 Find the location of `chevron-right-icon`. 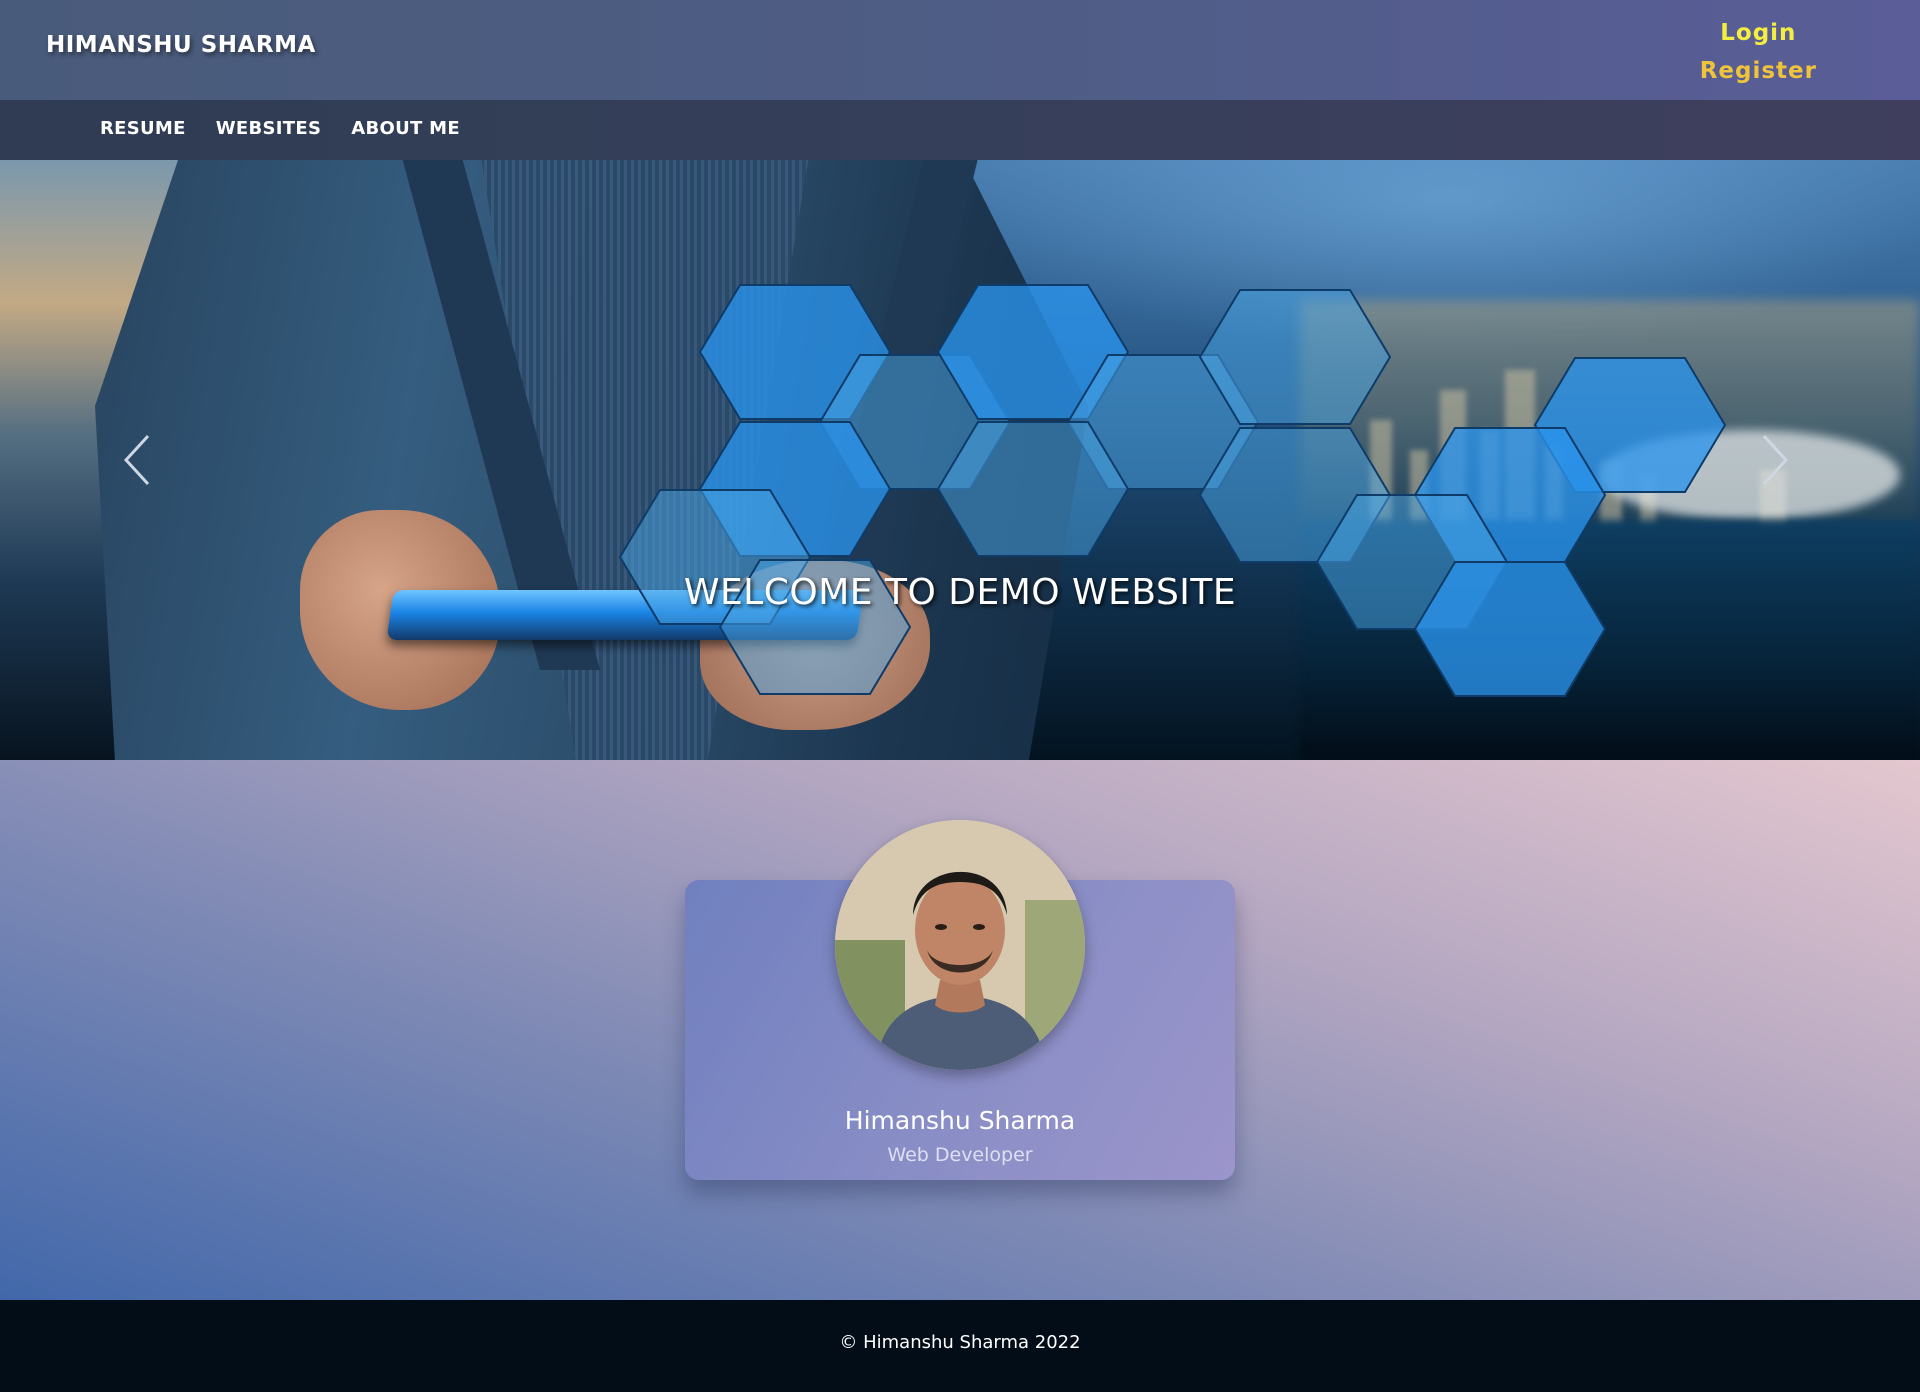

chevron-right-icon is located at coordinates (1775, 460).